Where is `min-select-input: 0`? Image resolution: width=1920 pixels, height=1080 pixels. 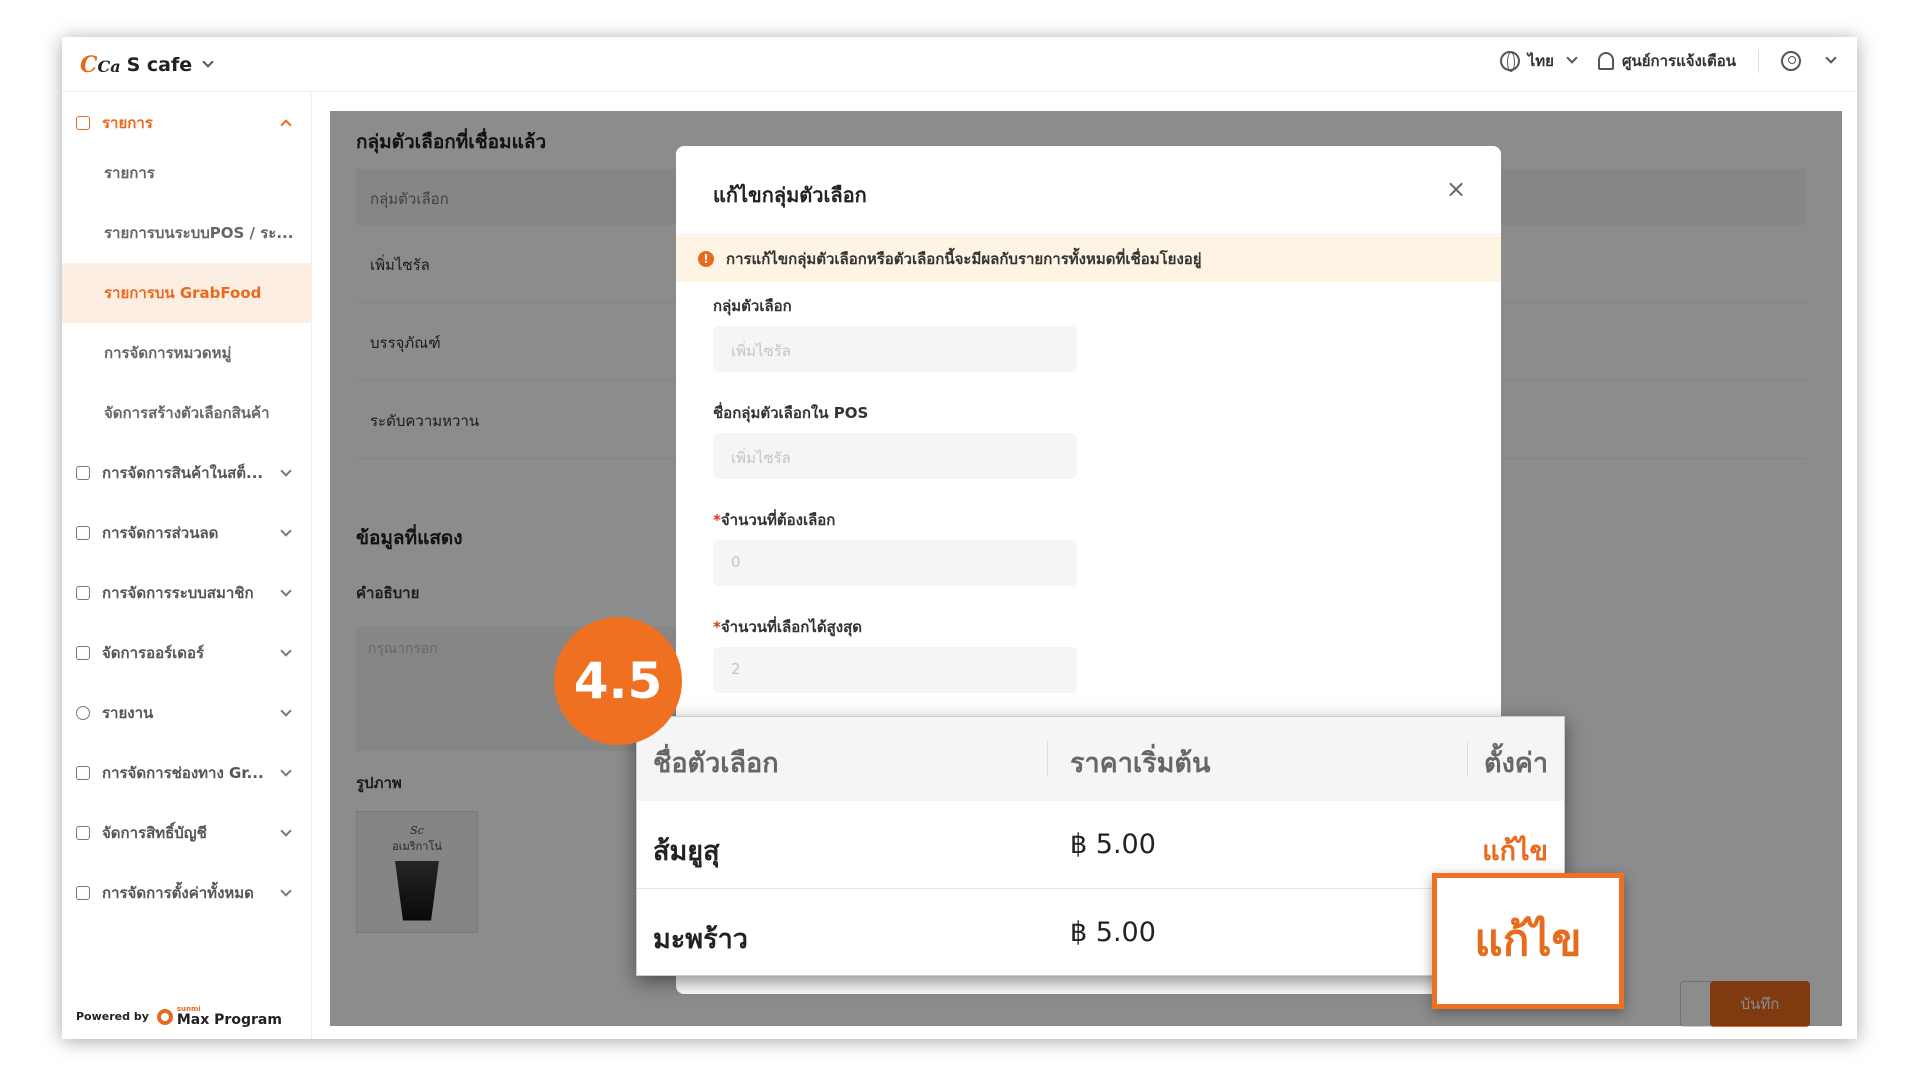
min-select-input: 0 is located at coordinates (895, 563).